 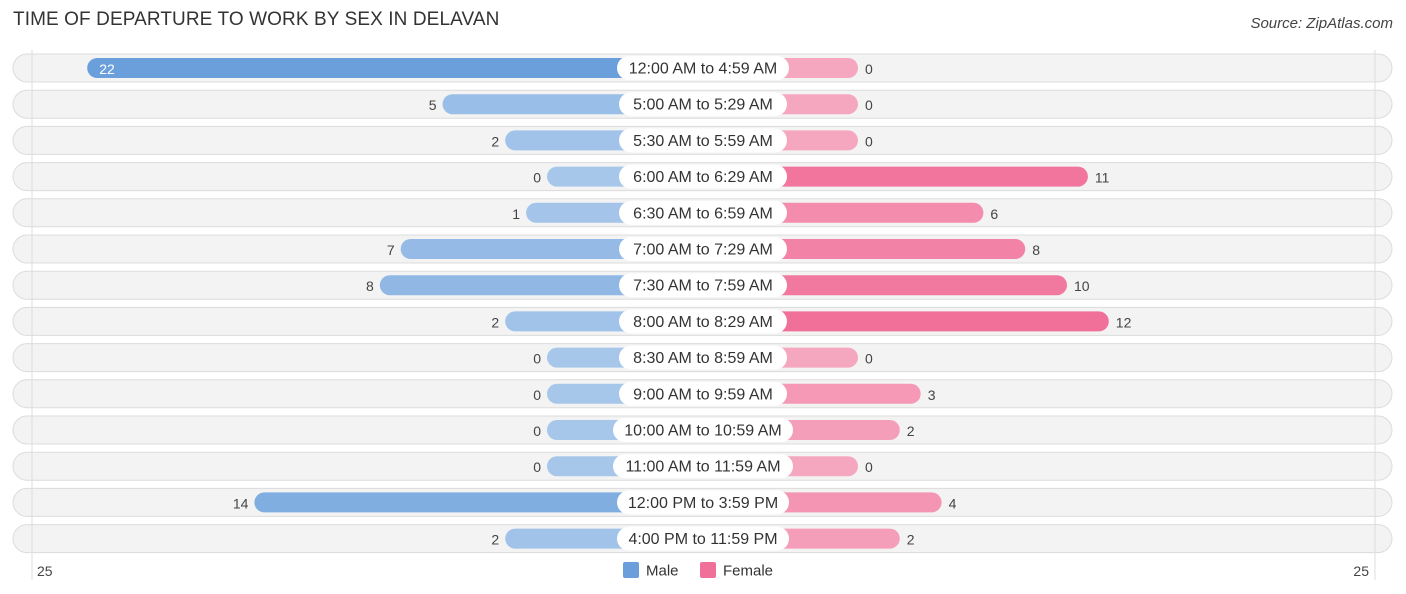 I want to click on category-label: 5:30 AM to 5:59 AM, so click(x=703, y=141).